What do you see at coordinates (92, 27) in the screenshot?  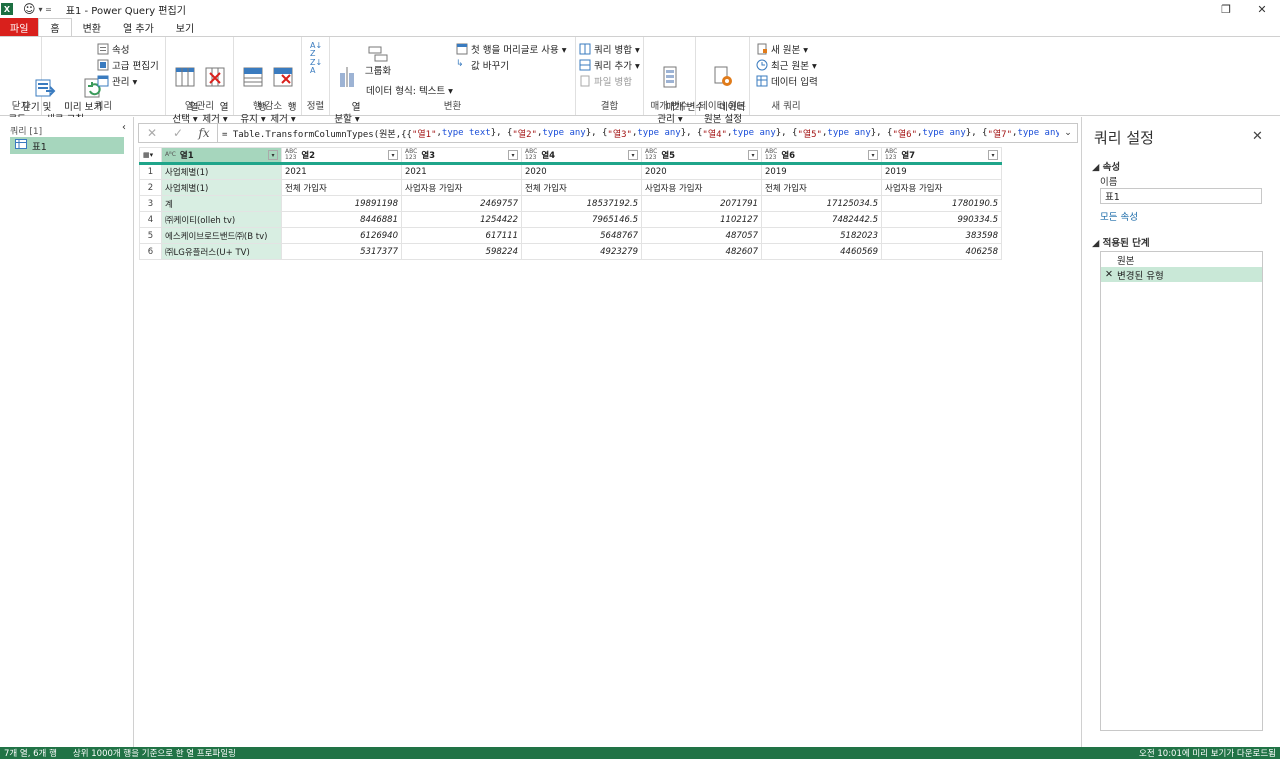 I see `tab-transform: 변환` at bounding box center [92, 27].